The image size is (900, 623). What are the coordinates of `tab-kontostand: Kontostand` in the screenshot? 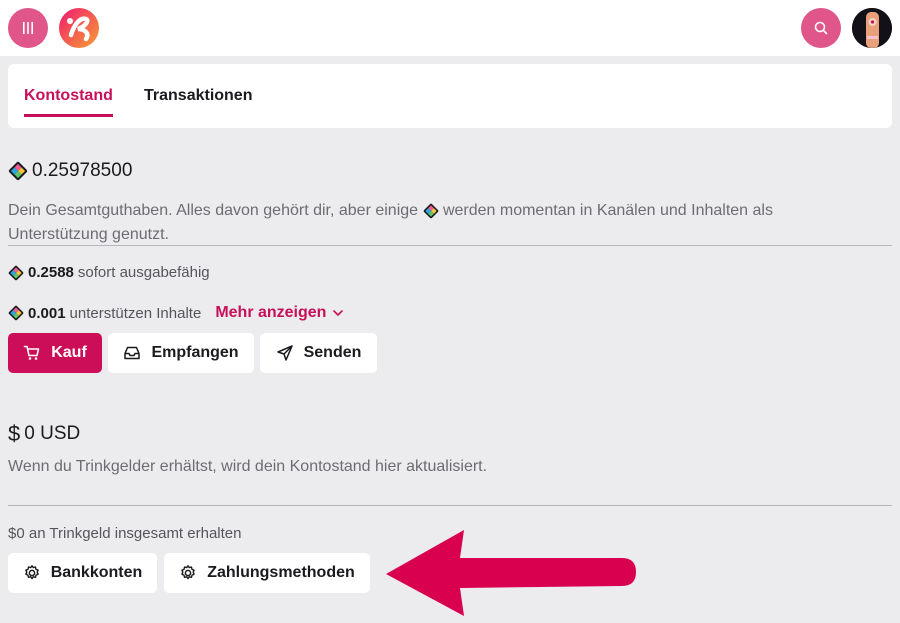 It's located at (68, 102).